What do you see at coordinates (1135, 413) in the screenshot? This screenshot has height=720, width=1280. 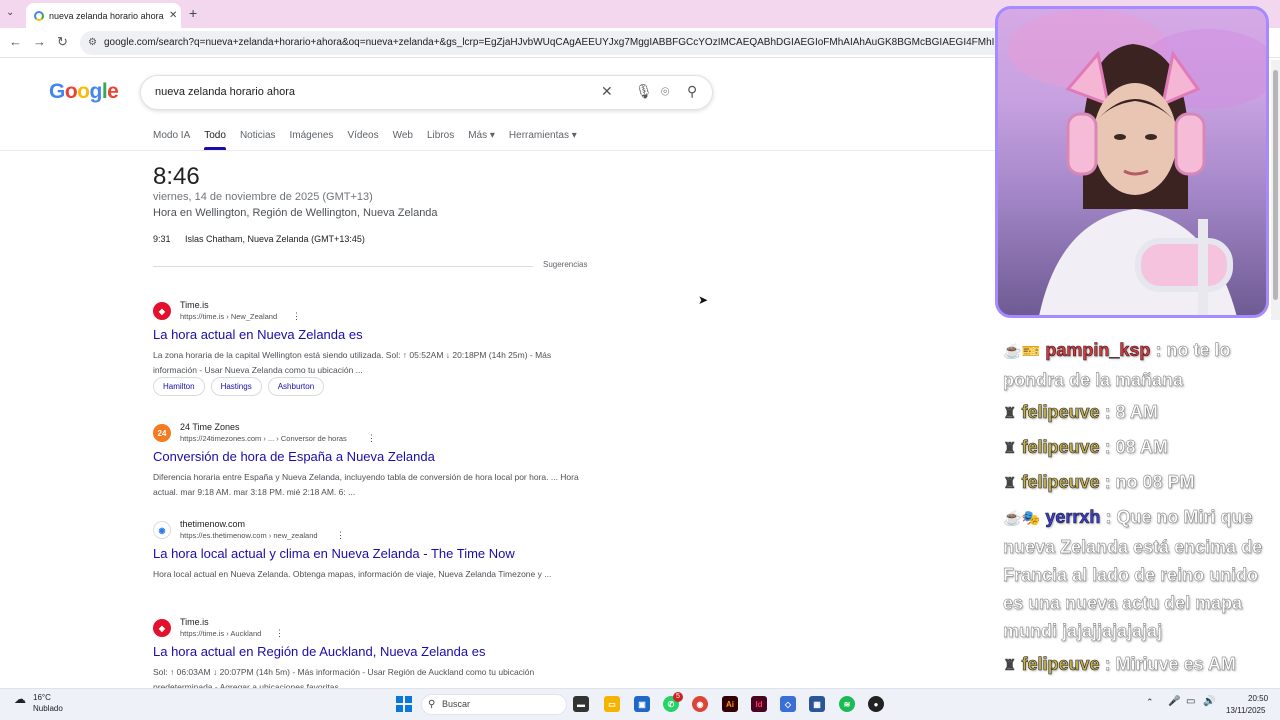 I see `chat-message: ♜ felipeuve : 8 AM` at bounding box center [1135, 413].